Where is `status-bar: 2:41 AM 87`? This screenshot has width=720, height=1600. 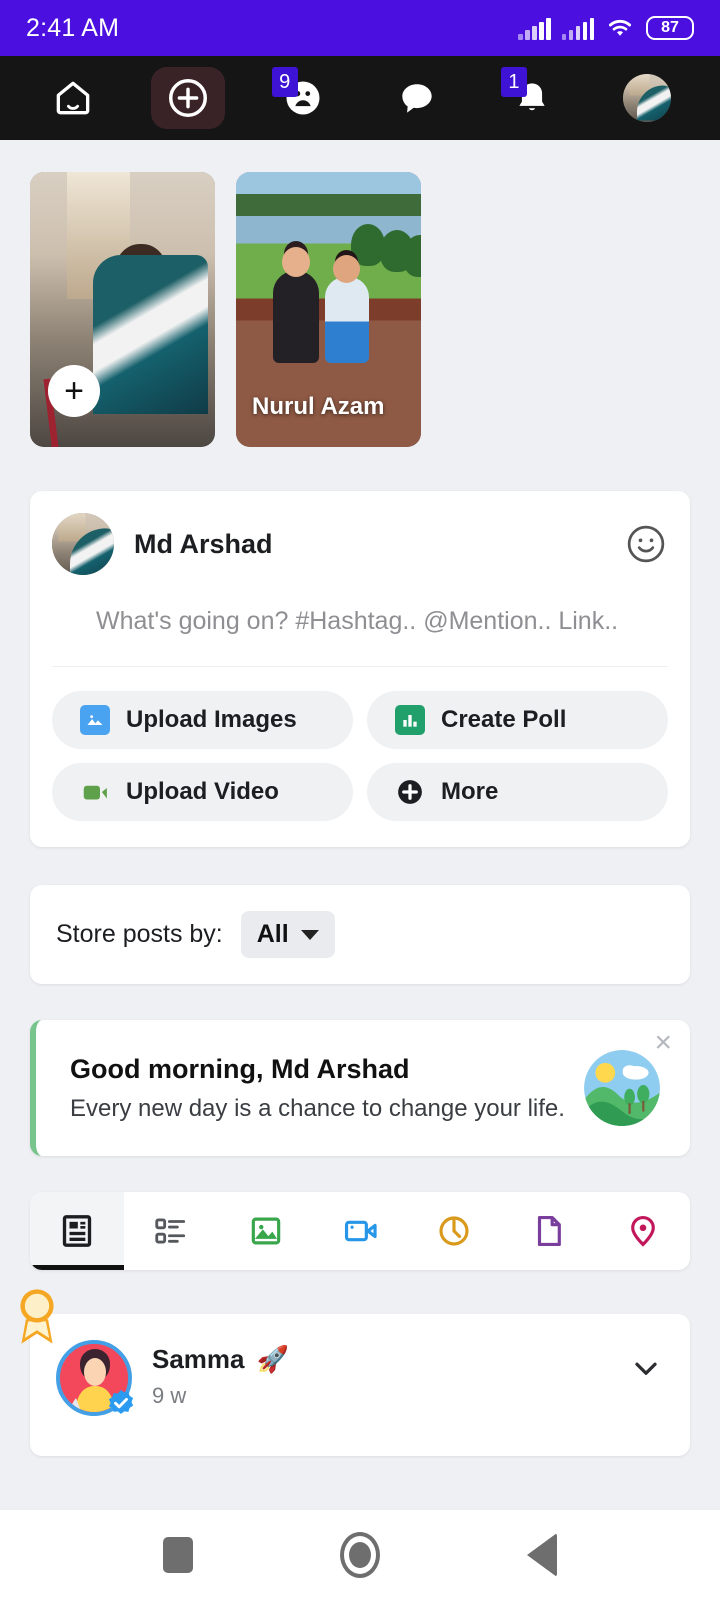 status-bar: 2:41 AM 87 is located at coordinates (360, 28).